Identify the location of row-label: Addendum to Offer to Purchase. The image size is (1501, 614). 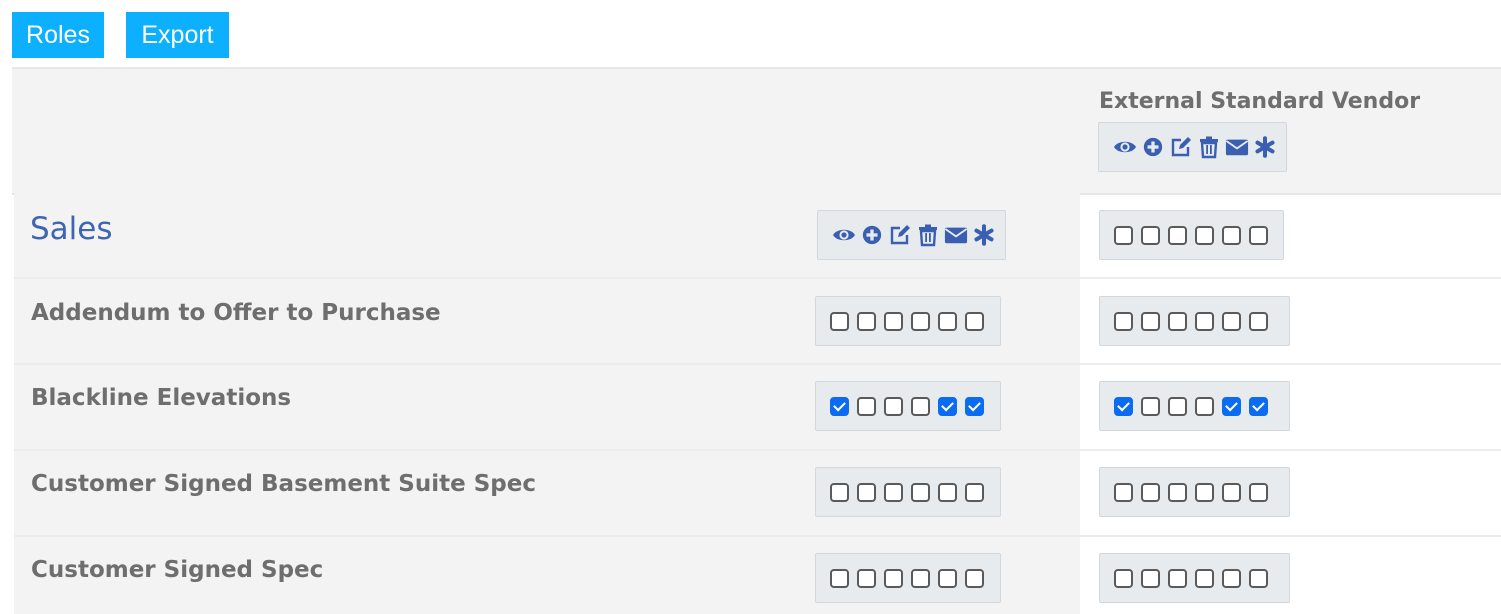
(236, 313).